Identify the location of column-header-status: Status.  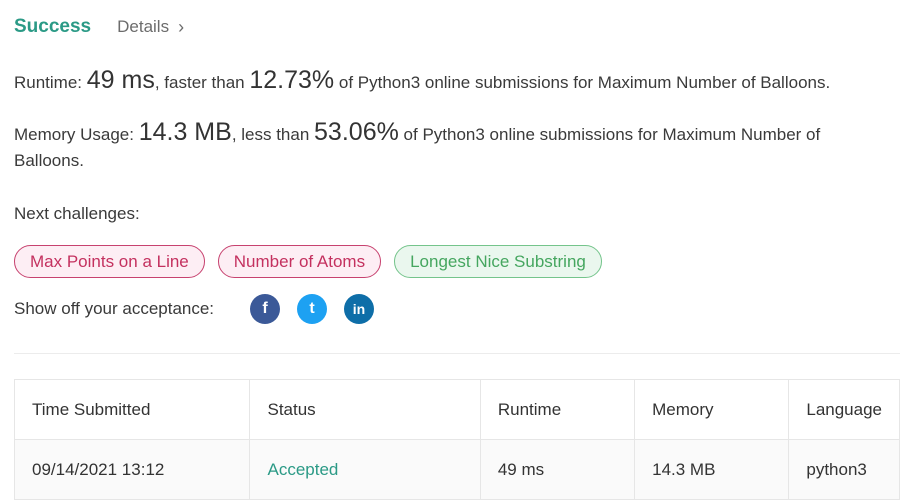
(365, 409).